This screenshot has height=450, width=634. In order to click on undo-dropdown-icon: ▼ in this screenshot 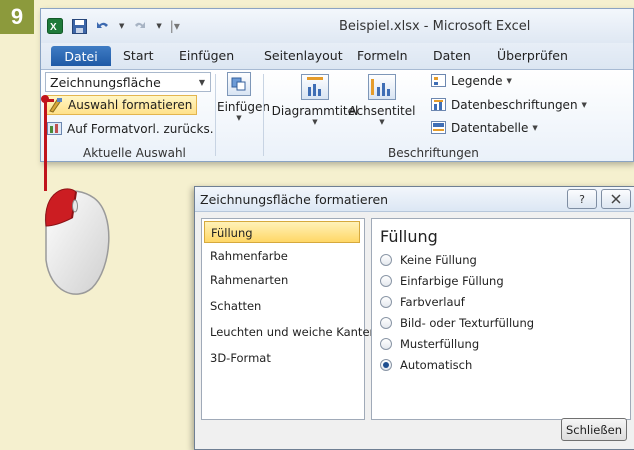, I will do `click(121, 26)`.